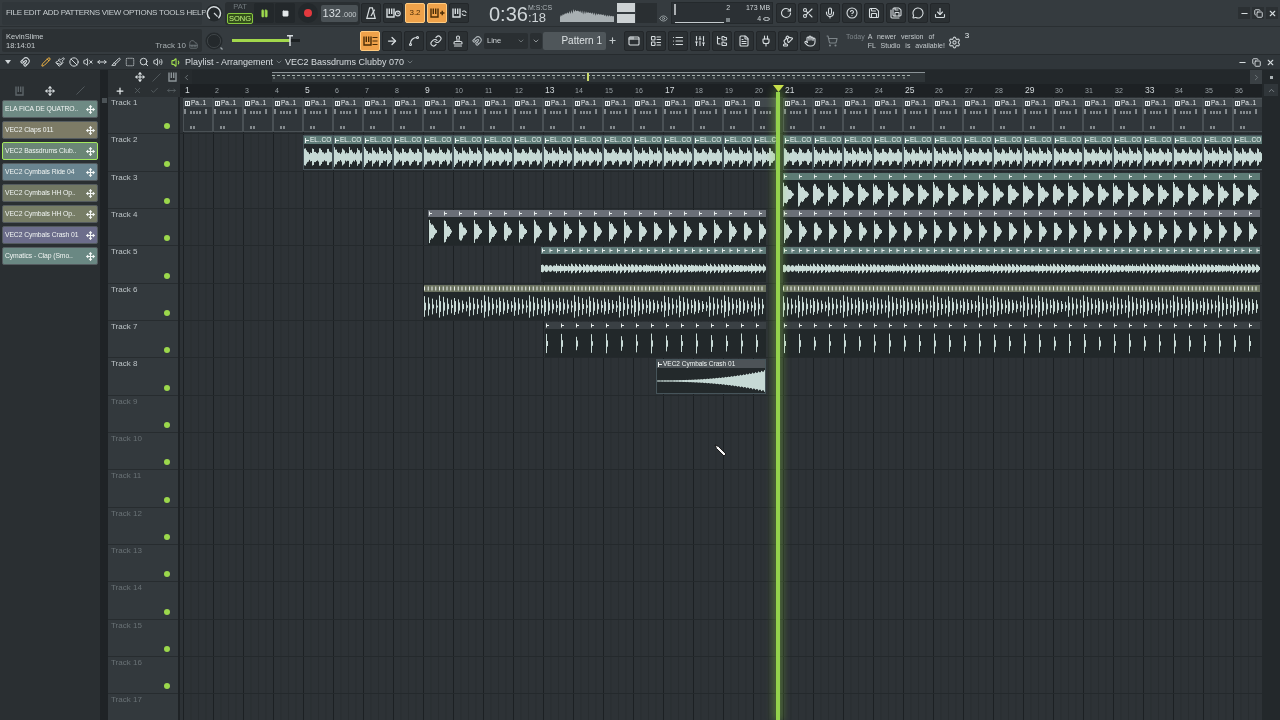 The image size is (1280, 720). What do you see at coordinates (415, 13) in the screenshot?
I see `toggle-button: 3.2` at bounding box center [415, 13].